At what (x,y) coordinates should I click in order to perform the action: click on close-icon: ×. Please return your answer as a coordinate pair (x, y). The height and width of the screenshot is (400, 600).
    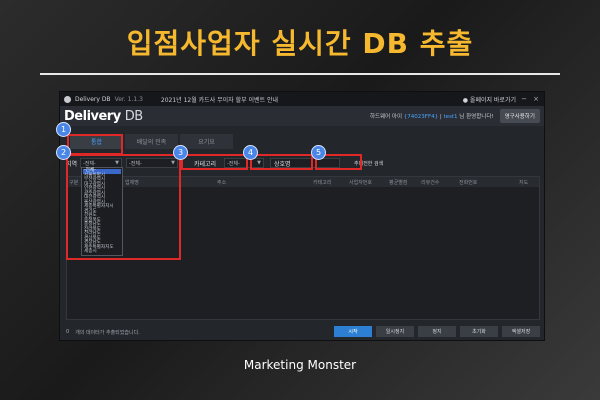
    Looking at the image, I should click on (536, 99).